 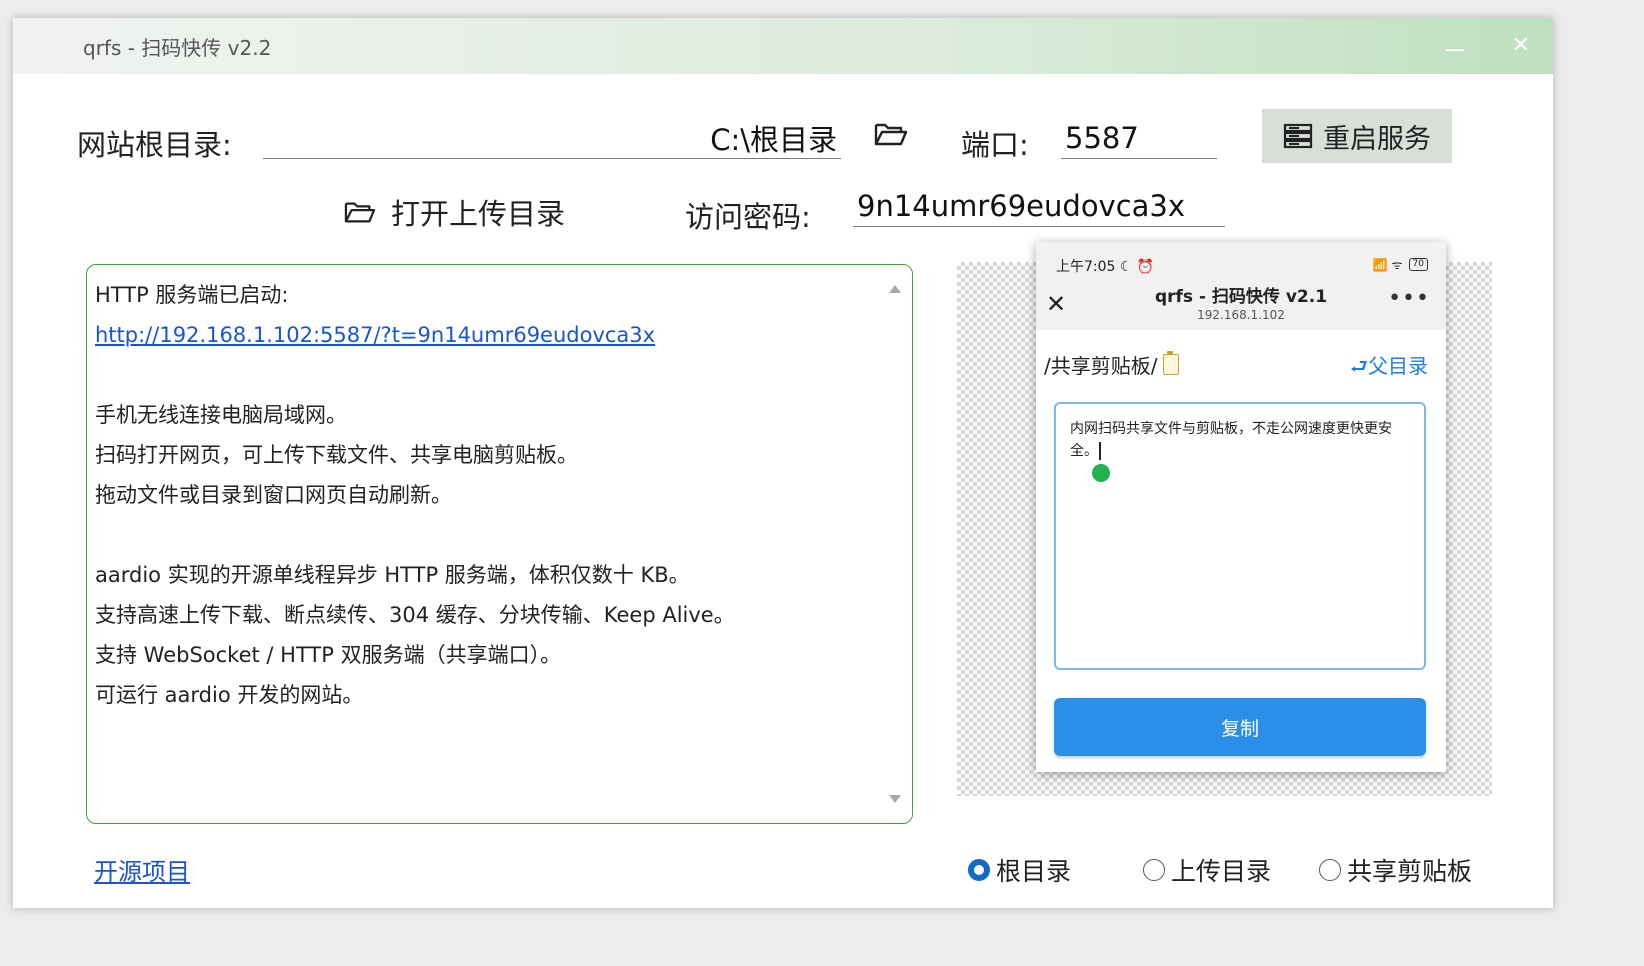 I want to click on scroll-up-arrow-icon, so click(x=895, y=289).